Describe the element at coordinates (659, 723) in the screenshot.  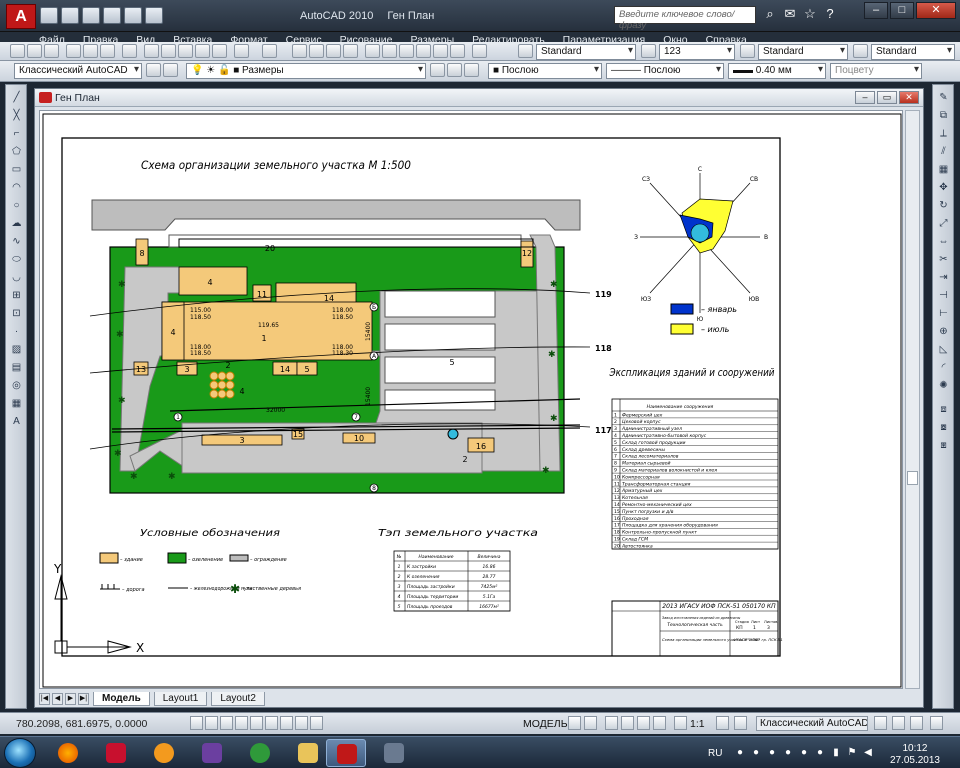
I see `showmotion-icon` at that location.